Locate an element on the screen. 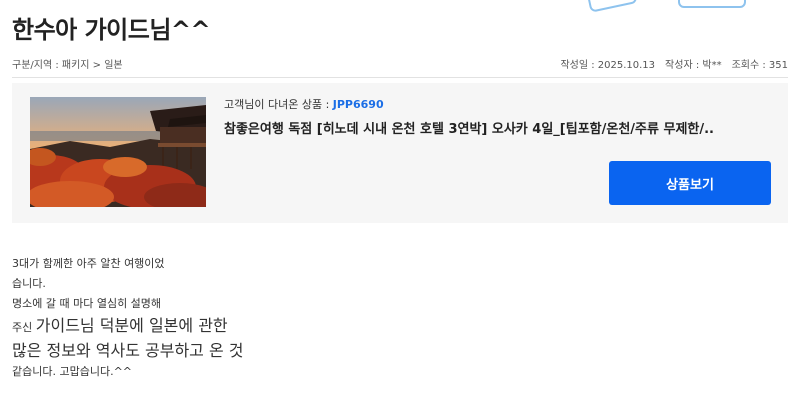  product-code: JPP6690 is located at coordinates (358, 104).